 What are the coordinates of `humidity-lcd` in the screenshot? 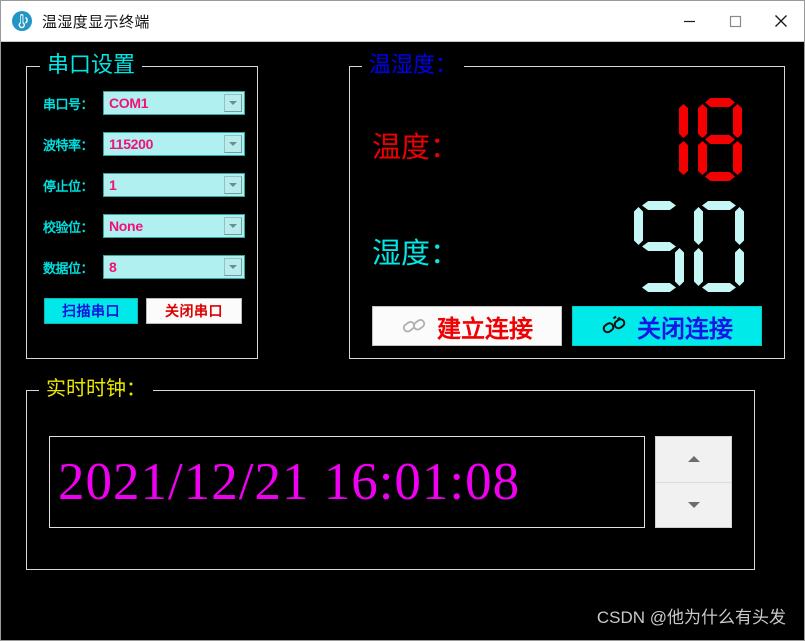 It's located at (689, 247).